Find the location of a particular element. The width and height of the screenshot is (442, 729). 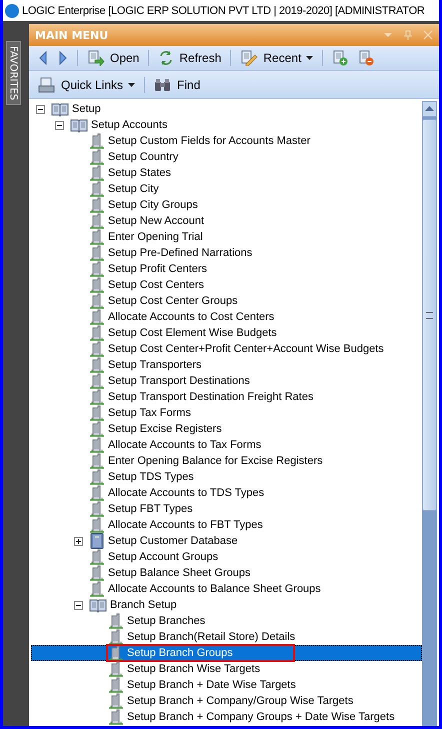

scroll-thumb is located at coordinates (429, 315).